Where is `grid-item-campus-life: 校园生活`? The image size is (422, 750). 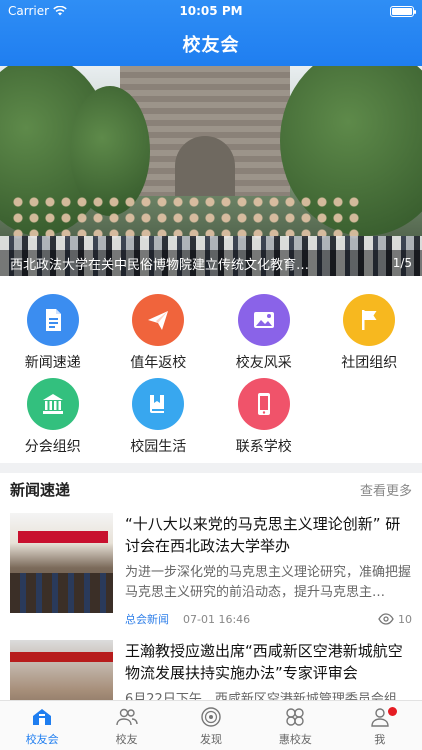
grid-item-campus-life: 校园生活 is located at coordinates (159, 418).